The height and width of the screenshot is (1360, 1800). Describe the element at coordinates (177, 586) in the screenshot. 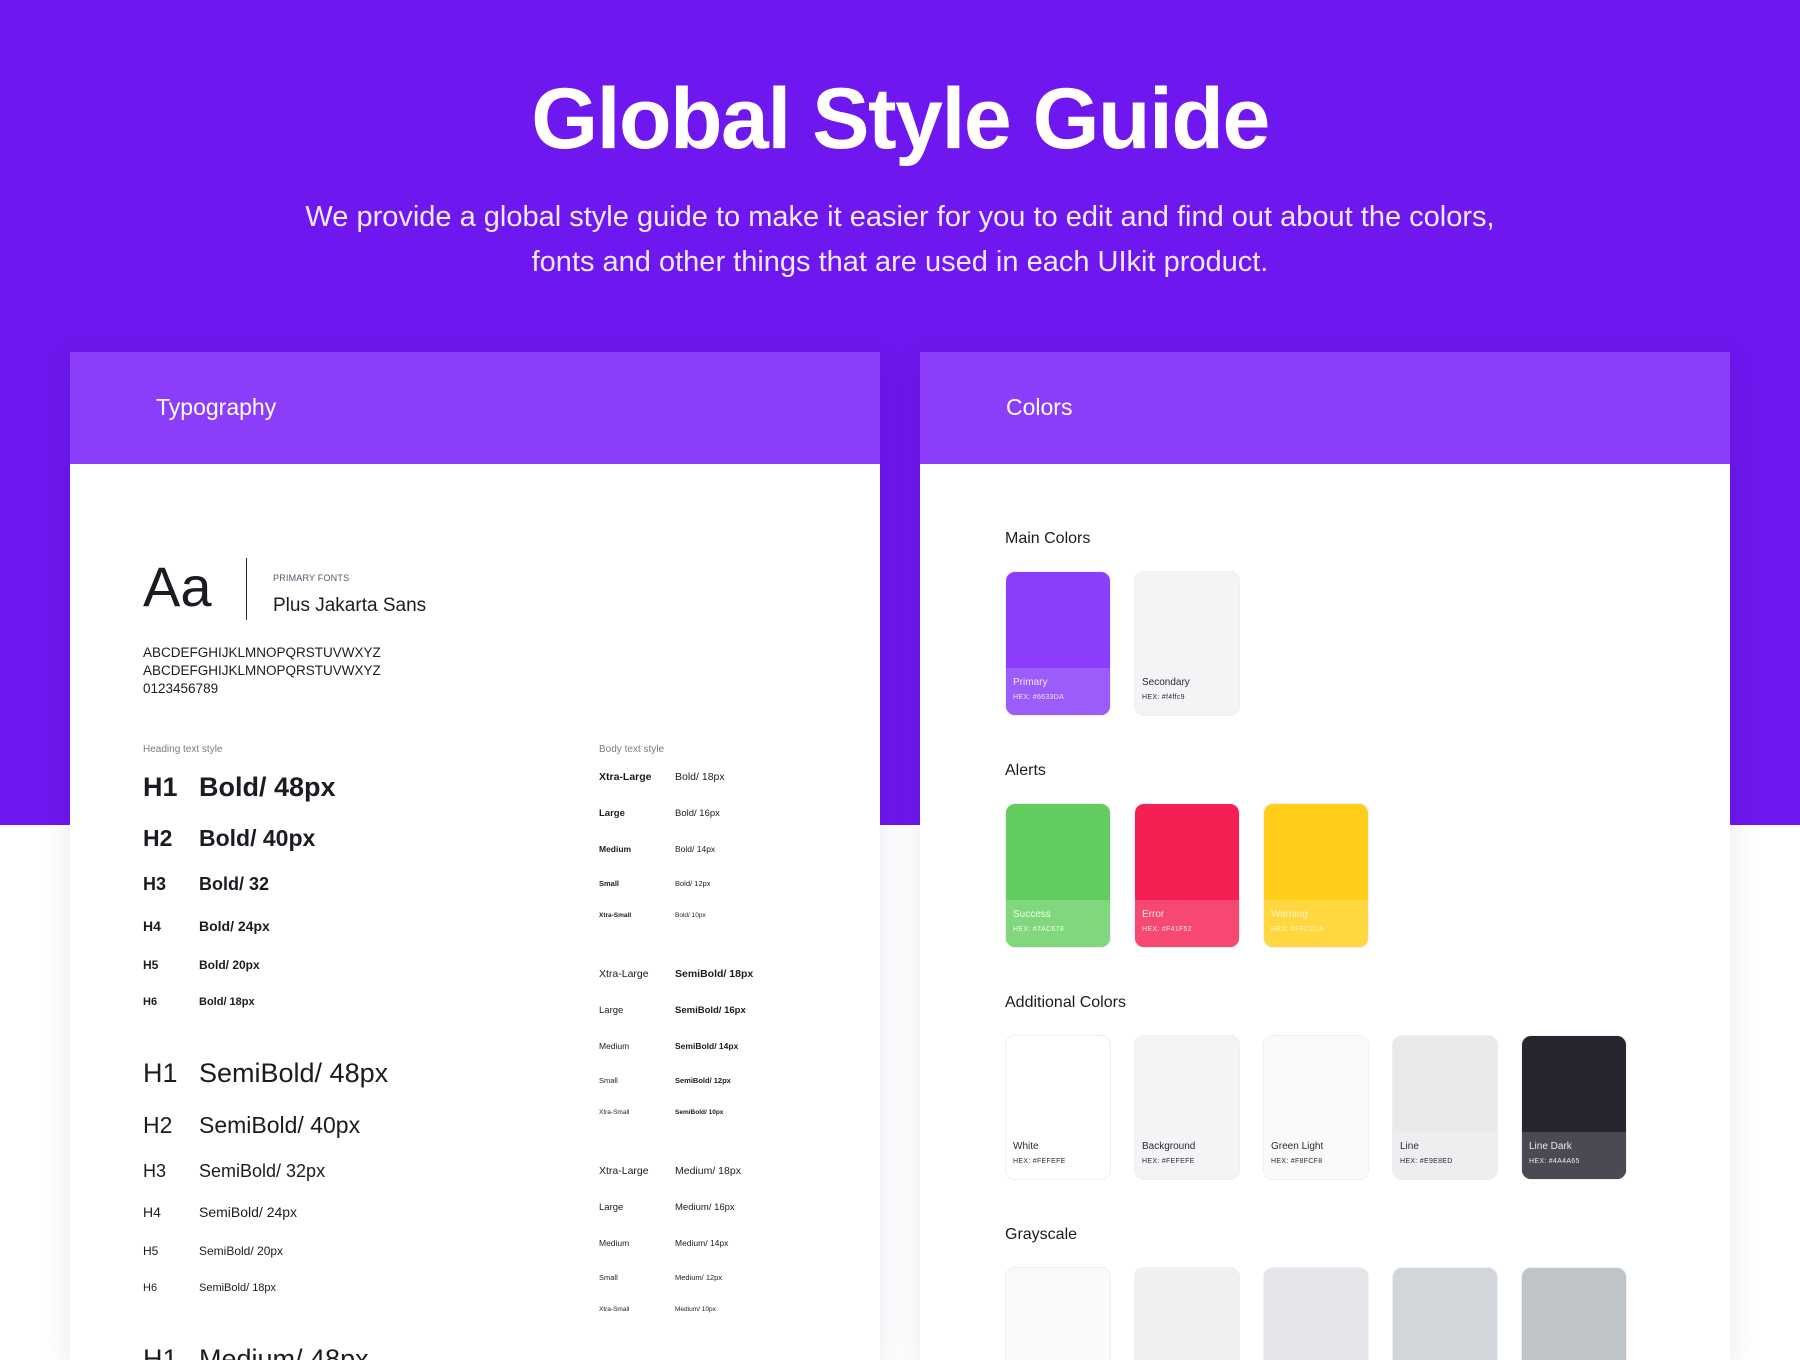

I see `font-sample: Aa` at that location.